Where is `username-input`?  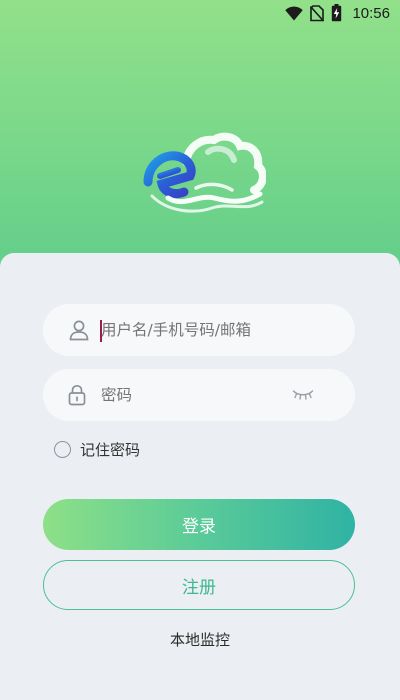 username-input is located at coordinates (196, 330).